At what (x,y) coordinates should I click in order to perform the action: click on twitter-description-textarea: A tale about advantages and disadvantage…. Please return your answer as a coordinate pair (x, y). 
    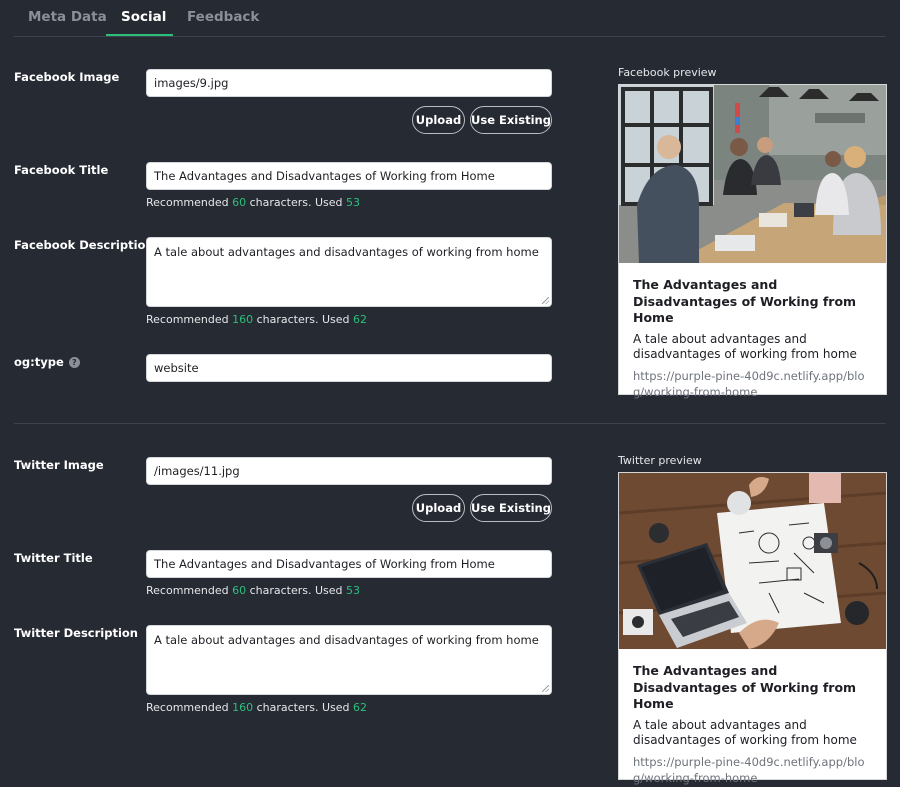
    Looking at the image, I should click on (349, 660).